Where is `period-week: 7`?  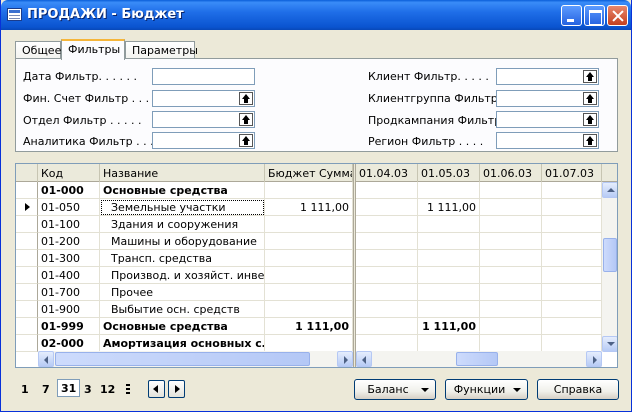 period-week: 7 is located at coordinates (46, 390).